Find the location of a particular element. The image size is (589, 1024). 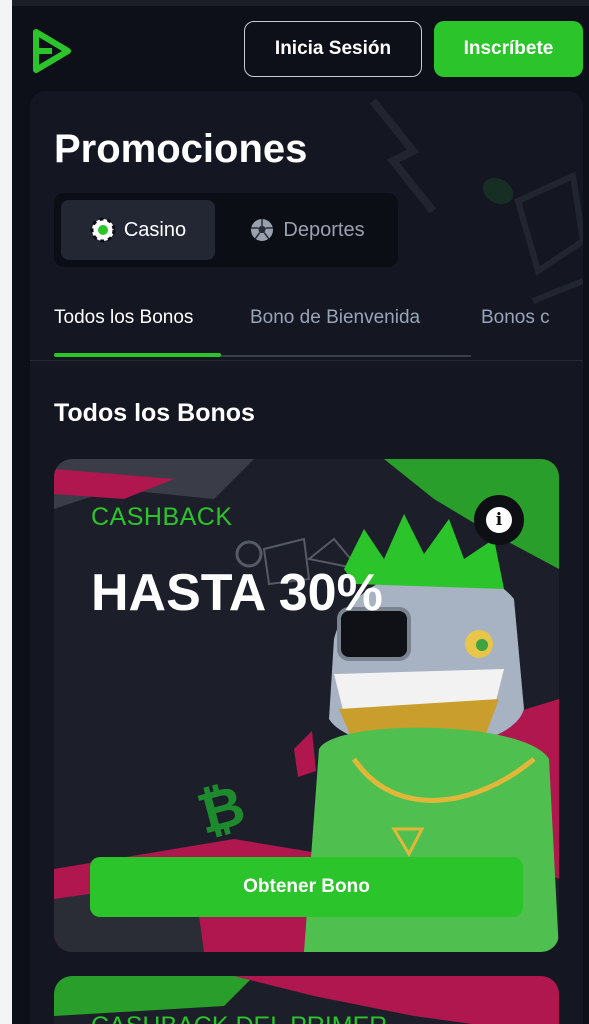

soccer-ball-icon is located at coordinates (262, 230).